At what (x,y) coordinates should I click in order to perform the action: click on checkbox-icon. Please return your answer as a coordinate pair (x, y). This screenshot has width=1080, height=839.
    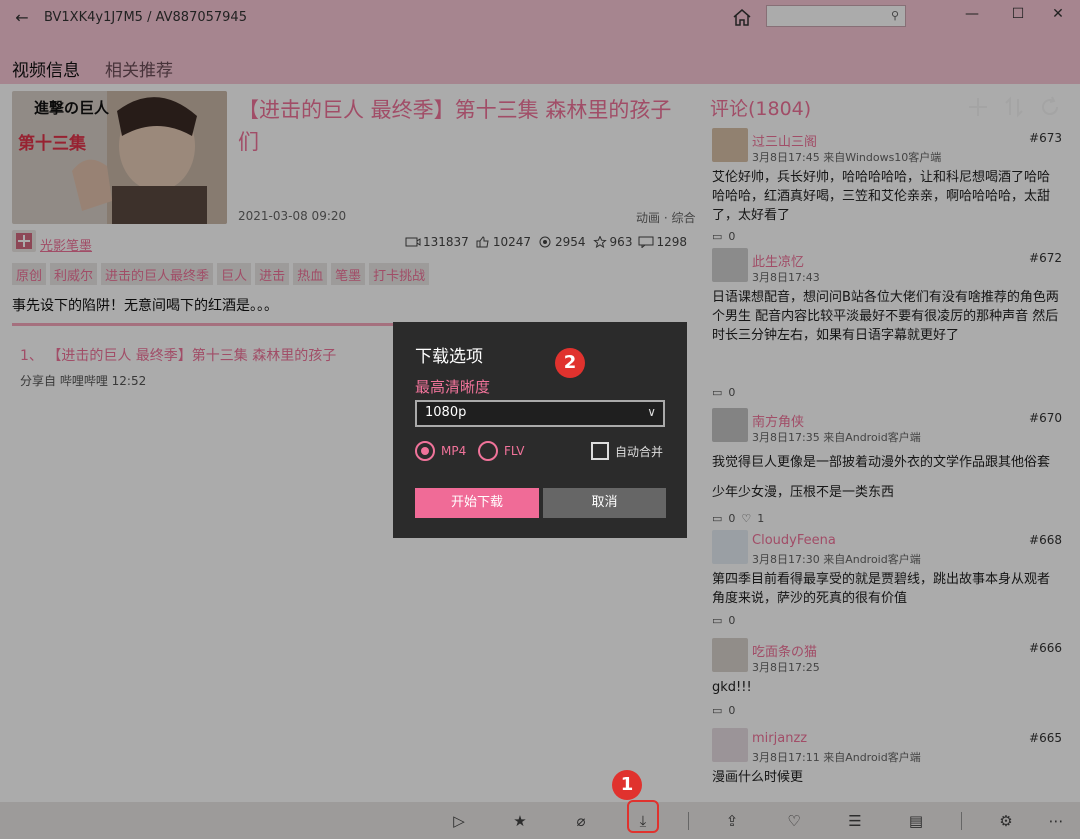
    Looking at the image, I should click on (600, 451).